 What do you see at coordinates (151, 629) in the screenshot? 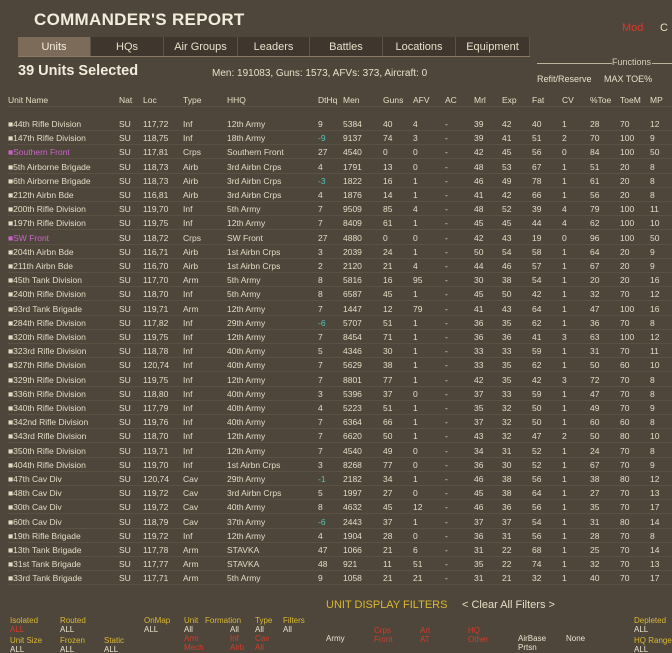
I see `onmap-filter-value: ALL` at bounding box center [151, 629].